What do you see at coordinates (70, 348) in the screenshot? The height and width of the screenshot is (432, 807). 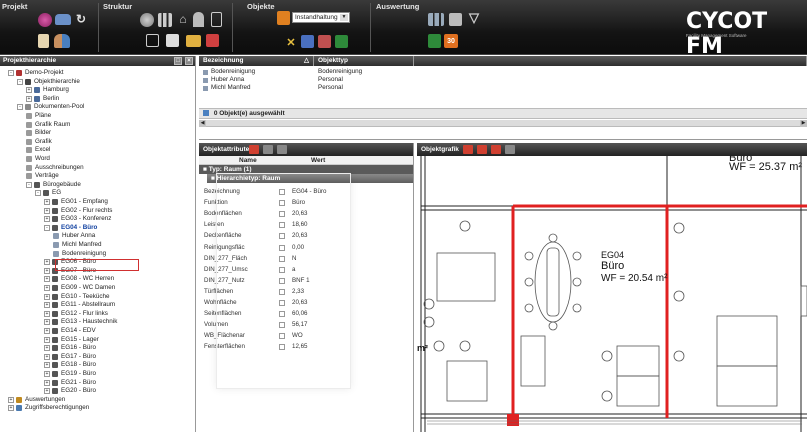 I see `tree-item: + EG16 - Büro` at bounding box center [70, 348].